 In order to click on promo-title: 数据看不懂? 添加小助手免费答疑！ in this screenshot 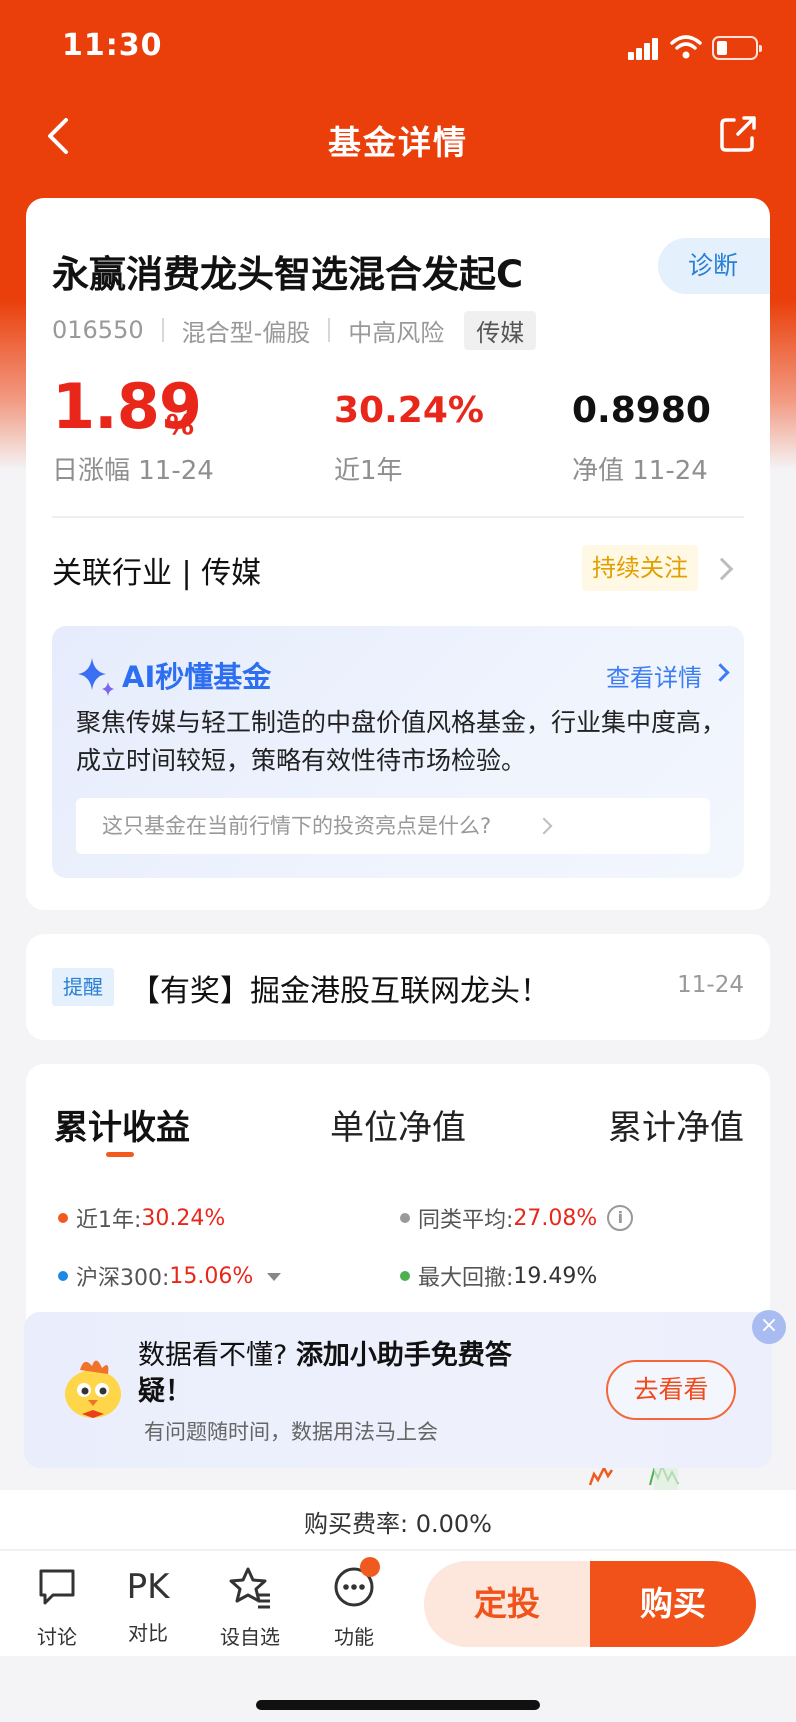, I will do `click(348, 1374)`.